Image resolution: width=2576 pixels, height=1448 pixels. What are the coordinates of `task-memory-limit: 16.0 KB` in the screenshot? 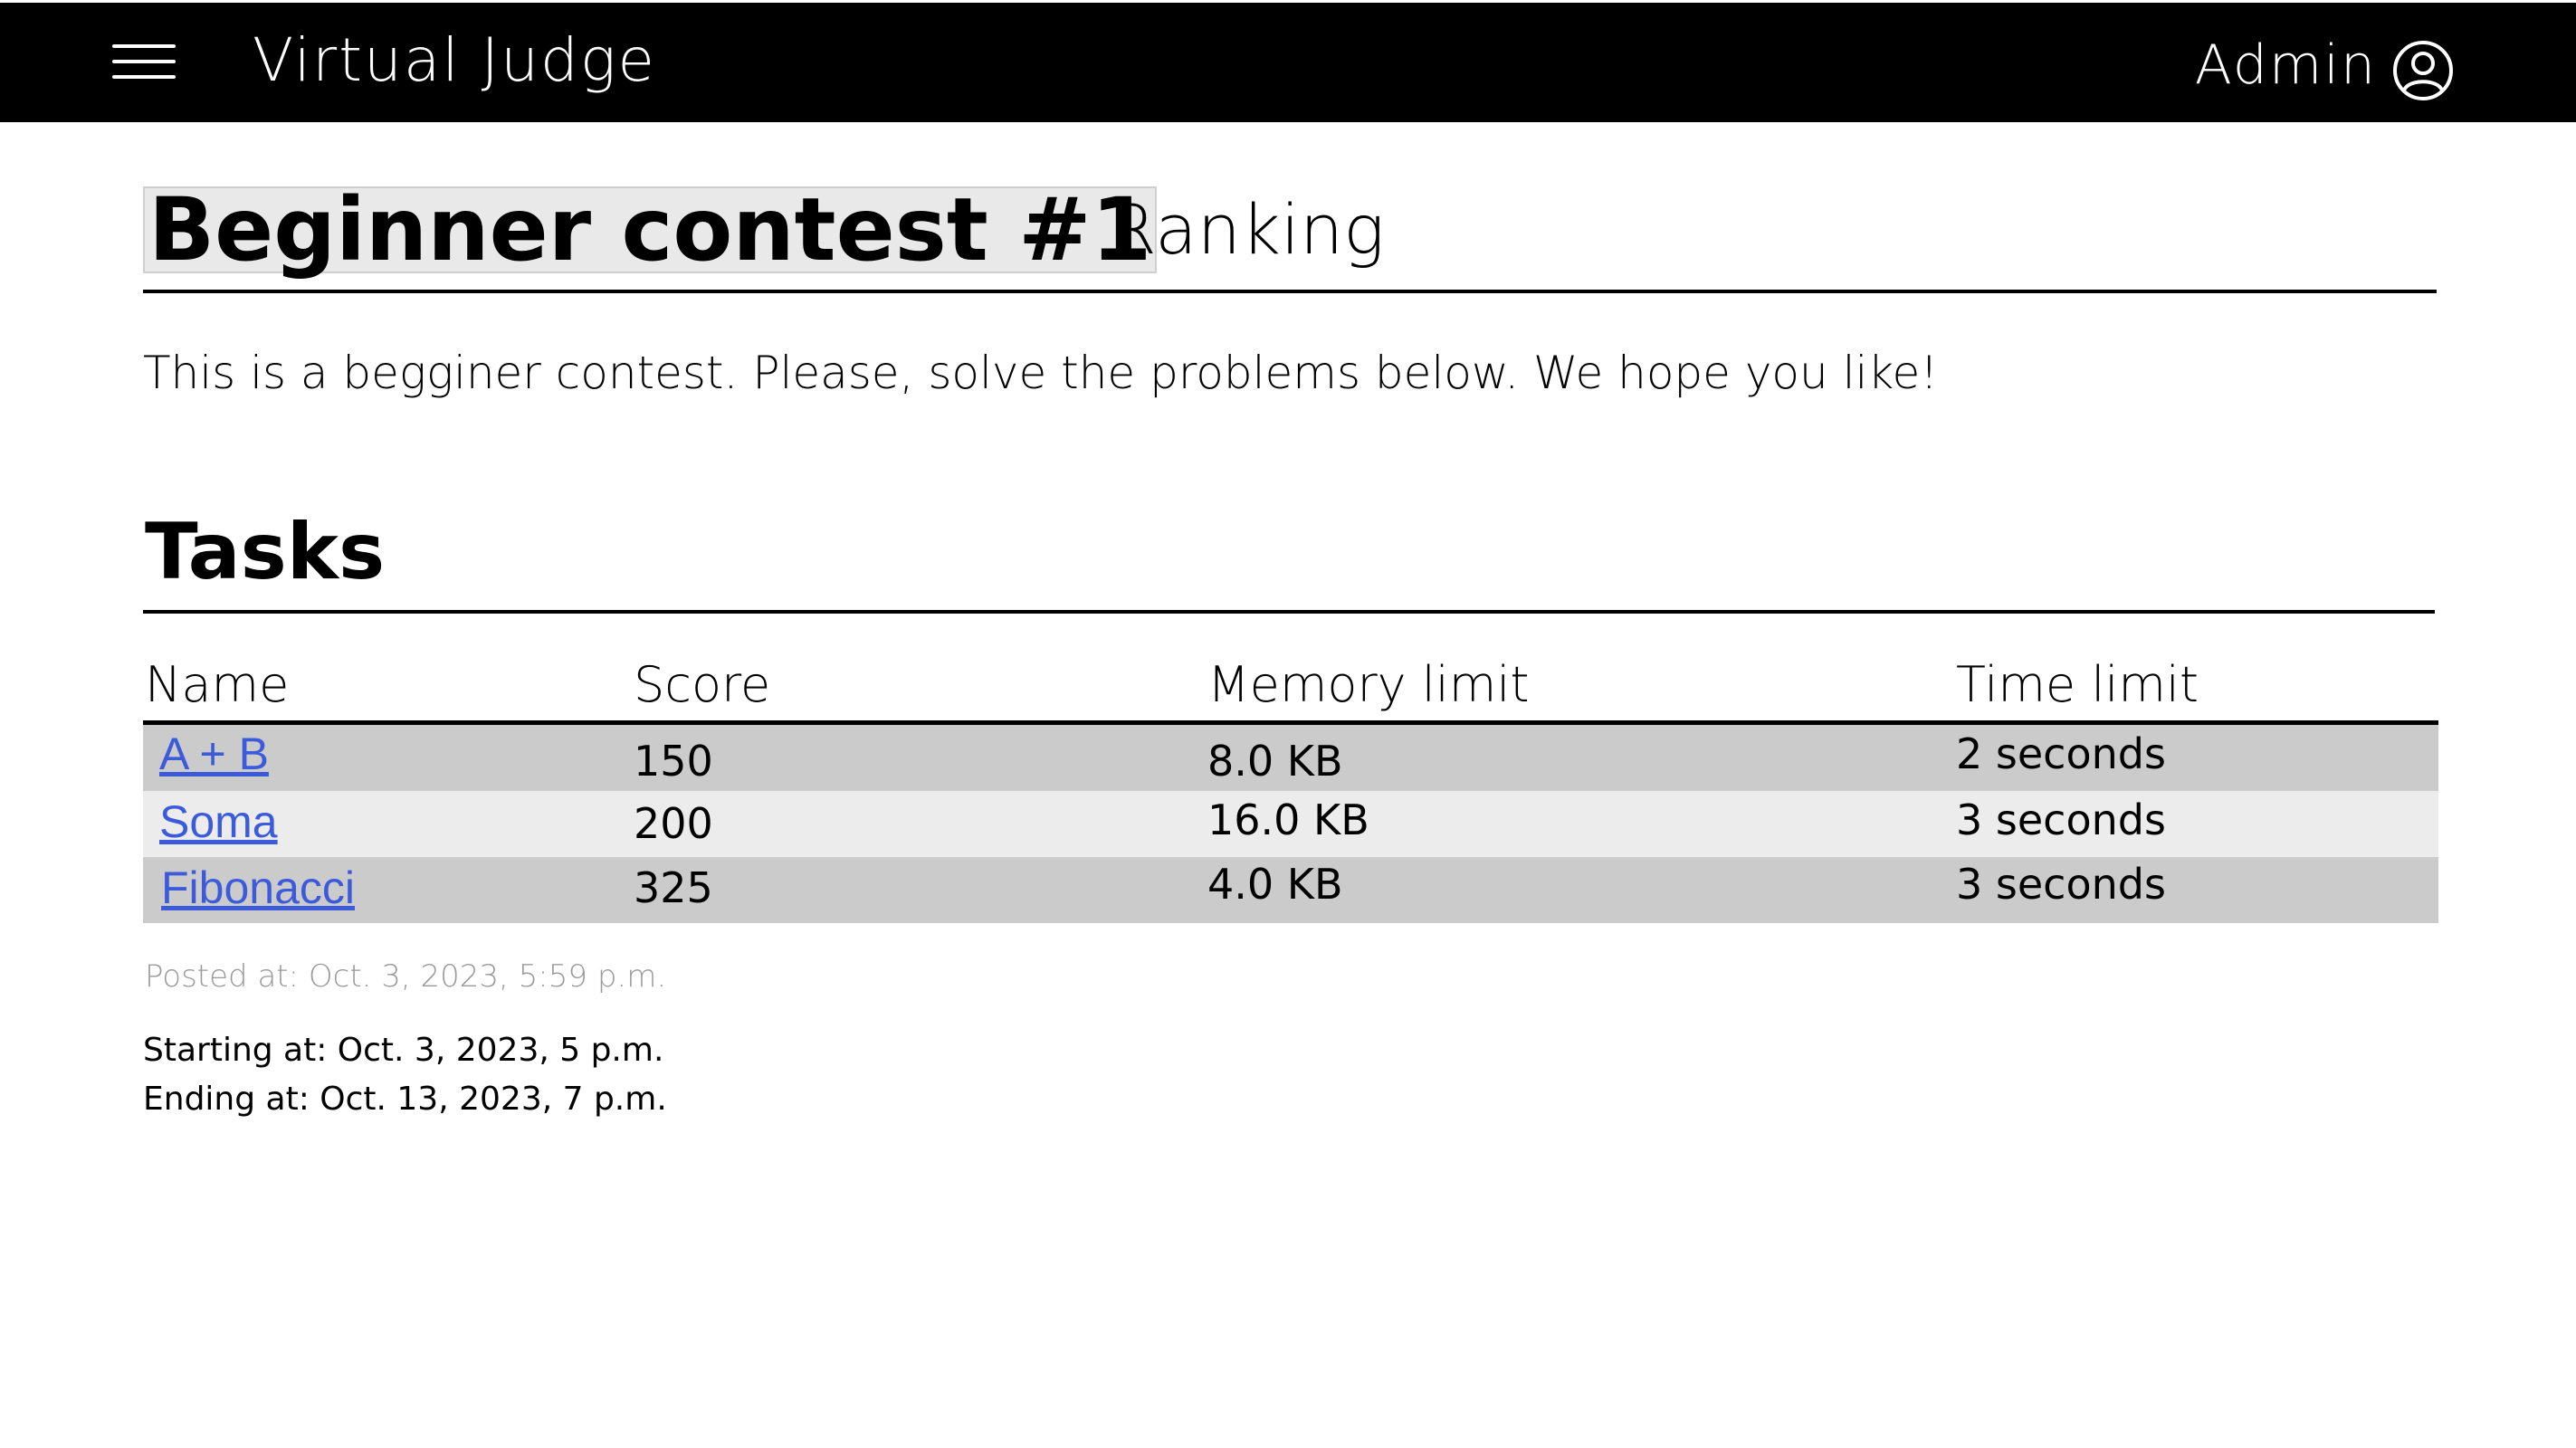 It's located at (1288, 819).